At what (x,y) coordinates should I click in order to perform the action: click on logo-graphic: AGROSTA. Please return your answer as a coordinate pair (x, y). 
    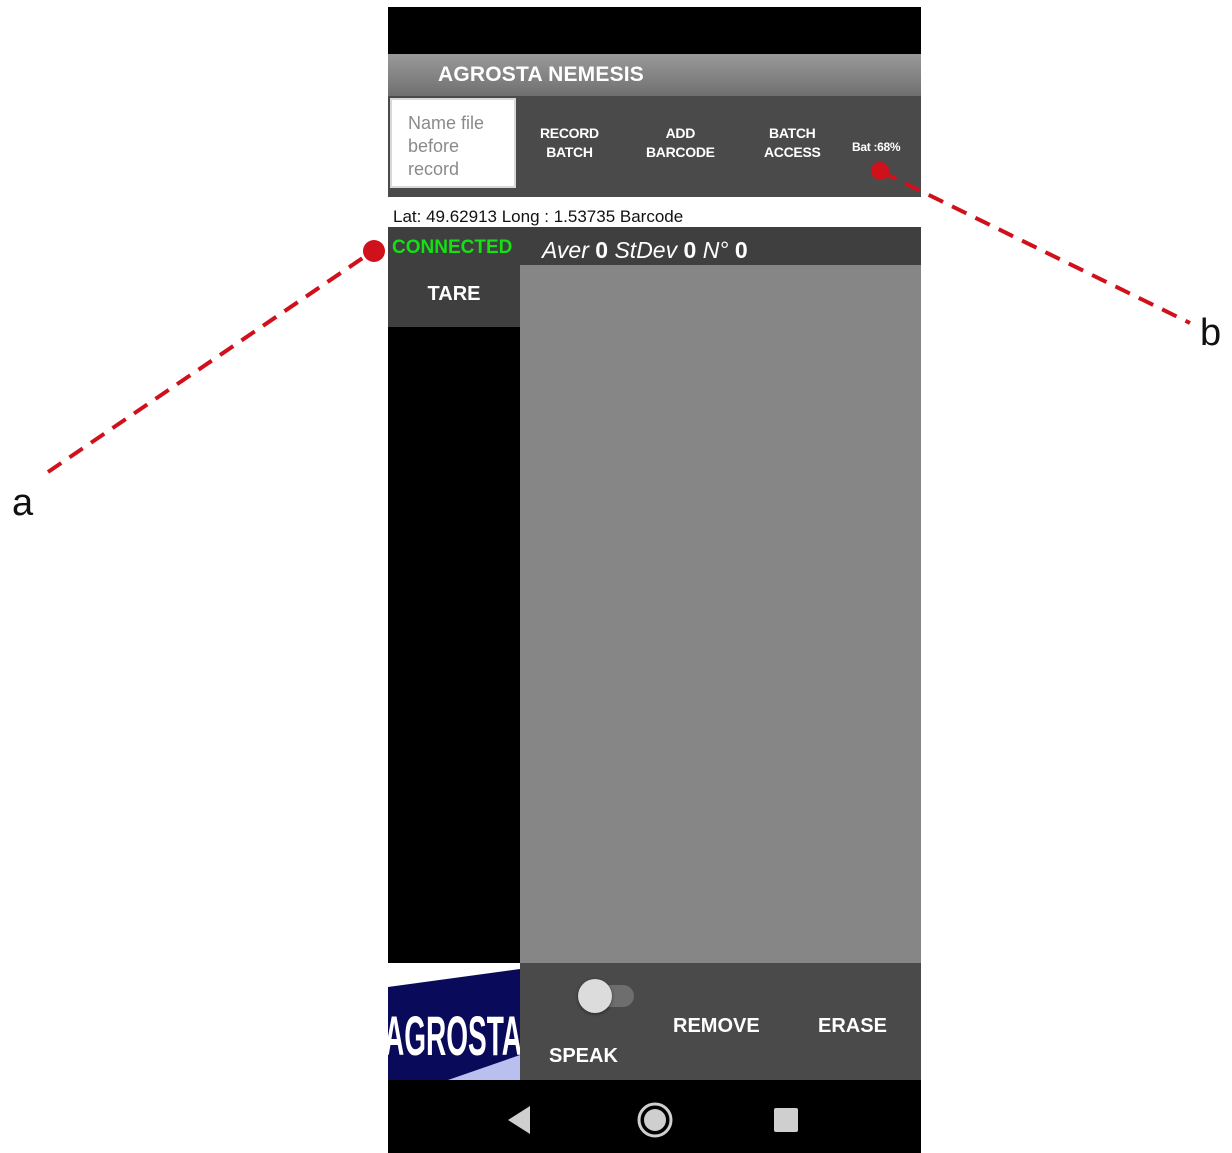
    Looking at the image, I should click on (454, 1021).